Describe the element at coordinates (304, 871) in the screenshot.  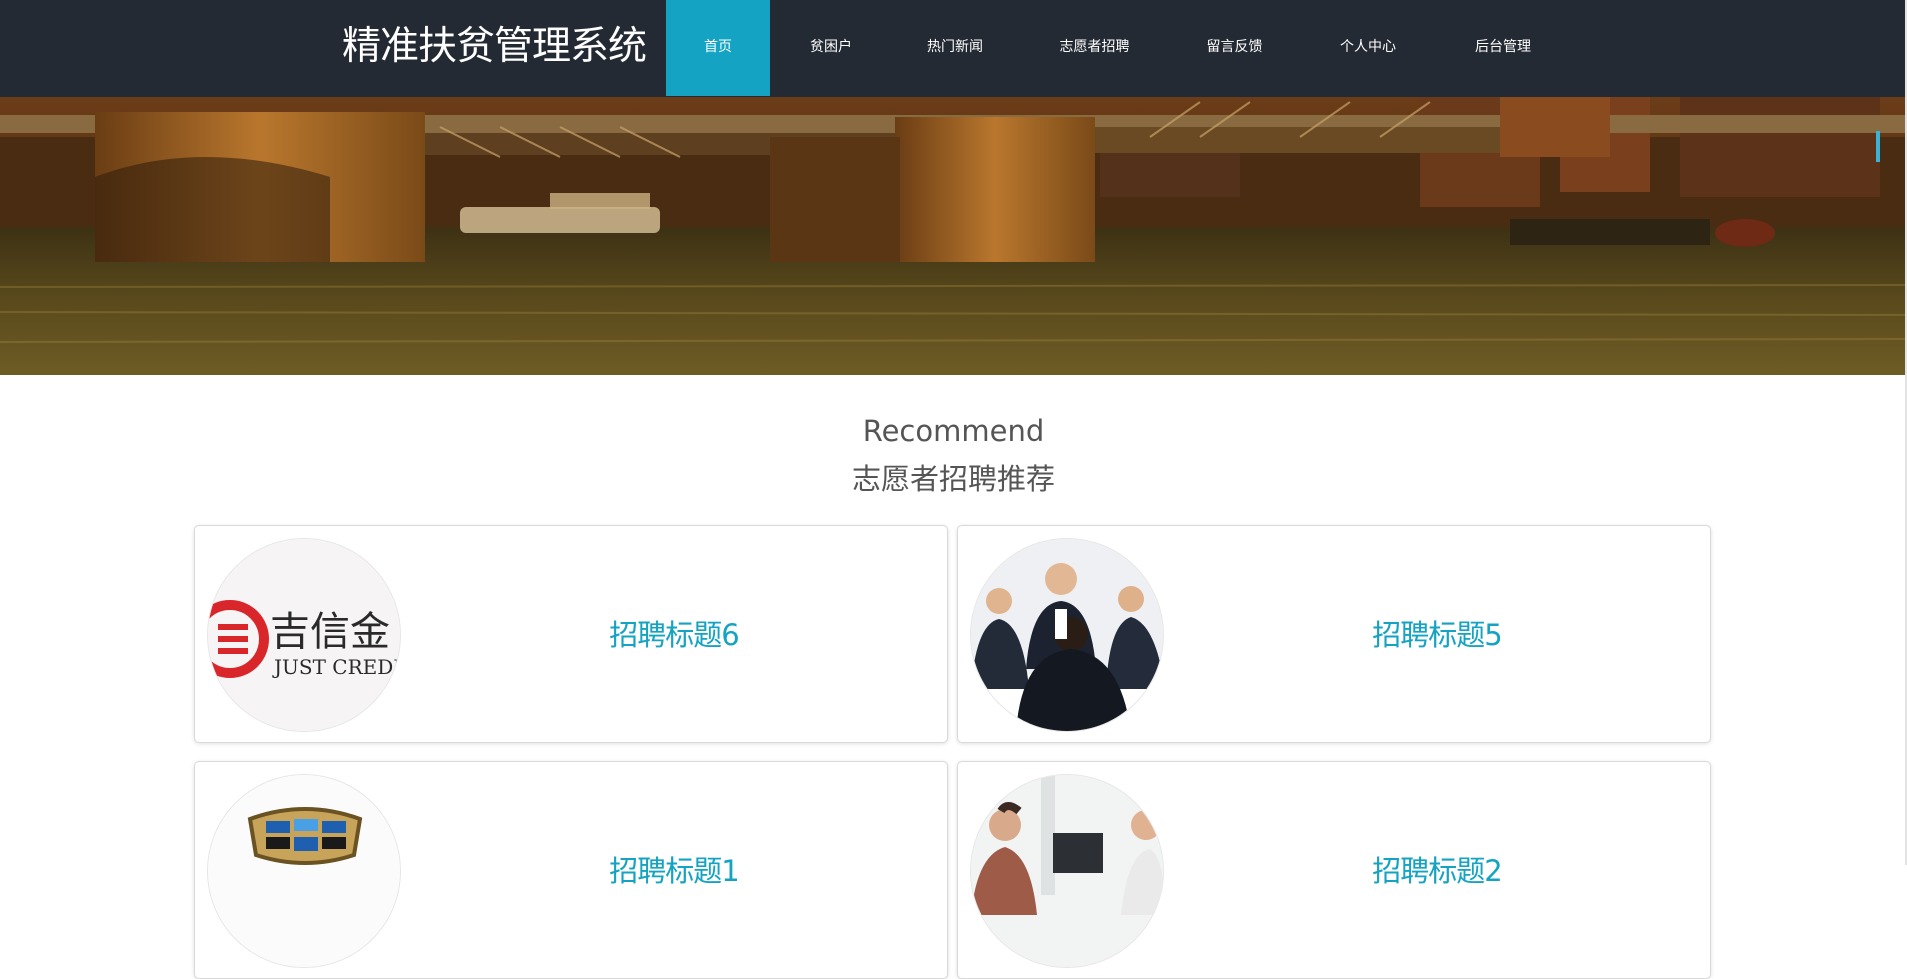
I see `card-image-car-emblem` at that location.